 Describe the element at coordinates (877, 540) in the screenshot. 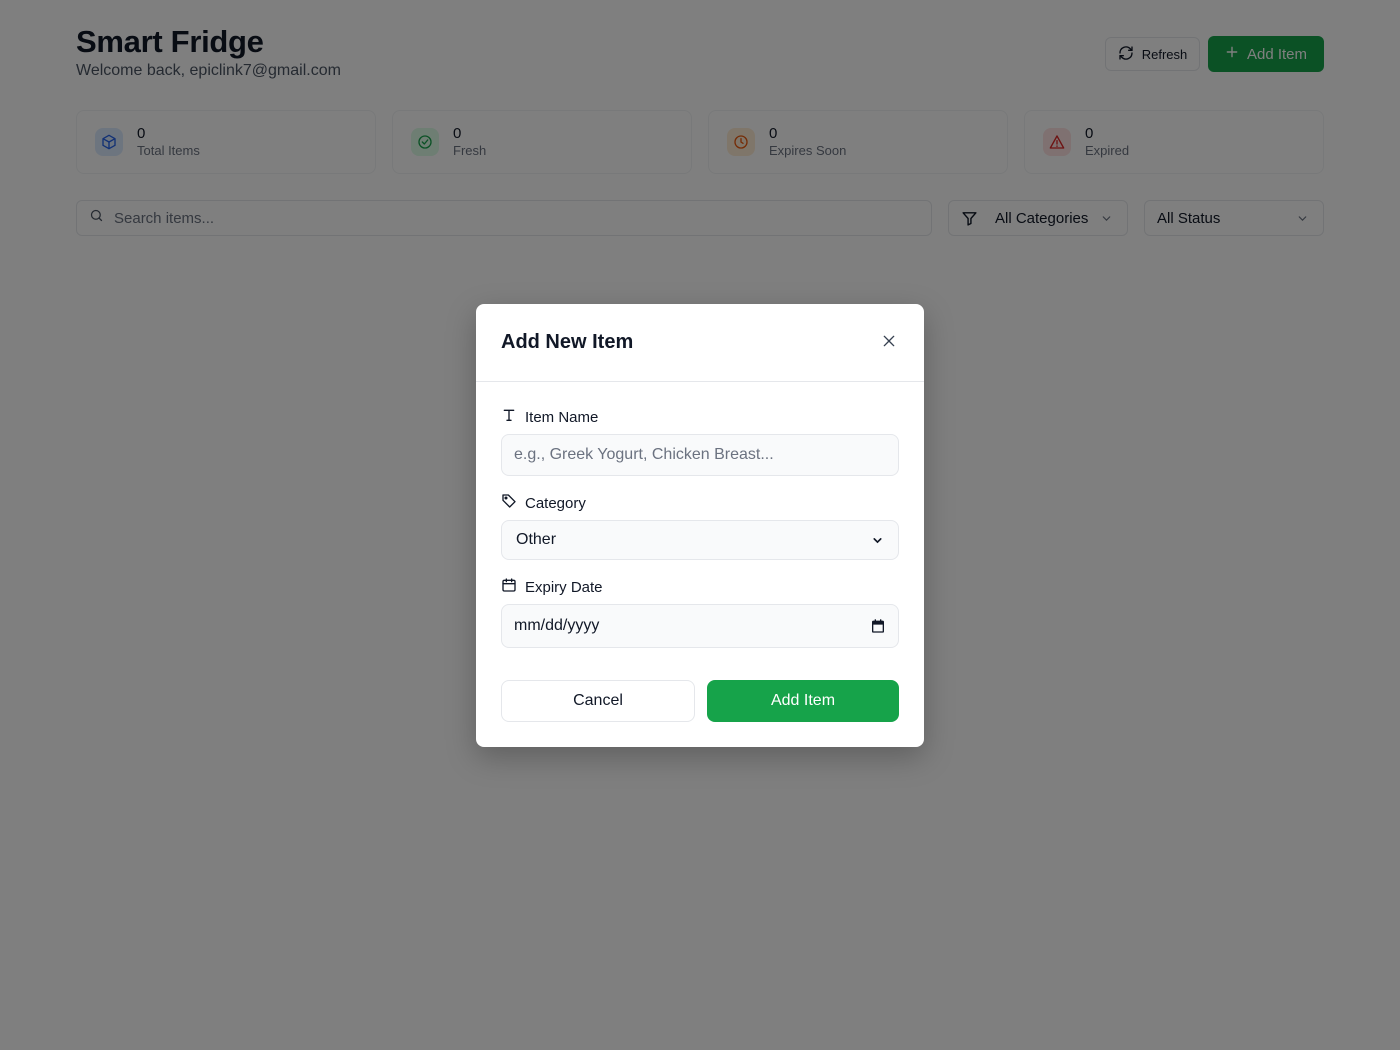

I see `chevron-down-icon` at that location.